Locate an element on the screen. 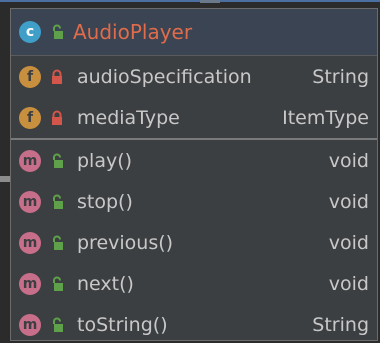 This screenshot has height=343, width=380. class-header: c AudioPlayer is located at coordinates (194, 32).